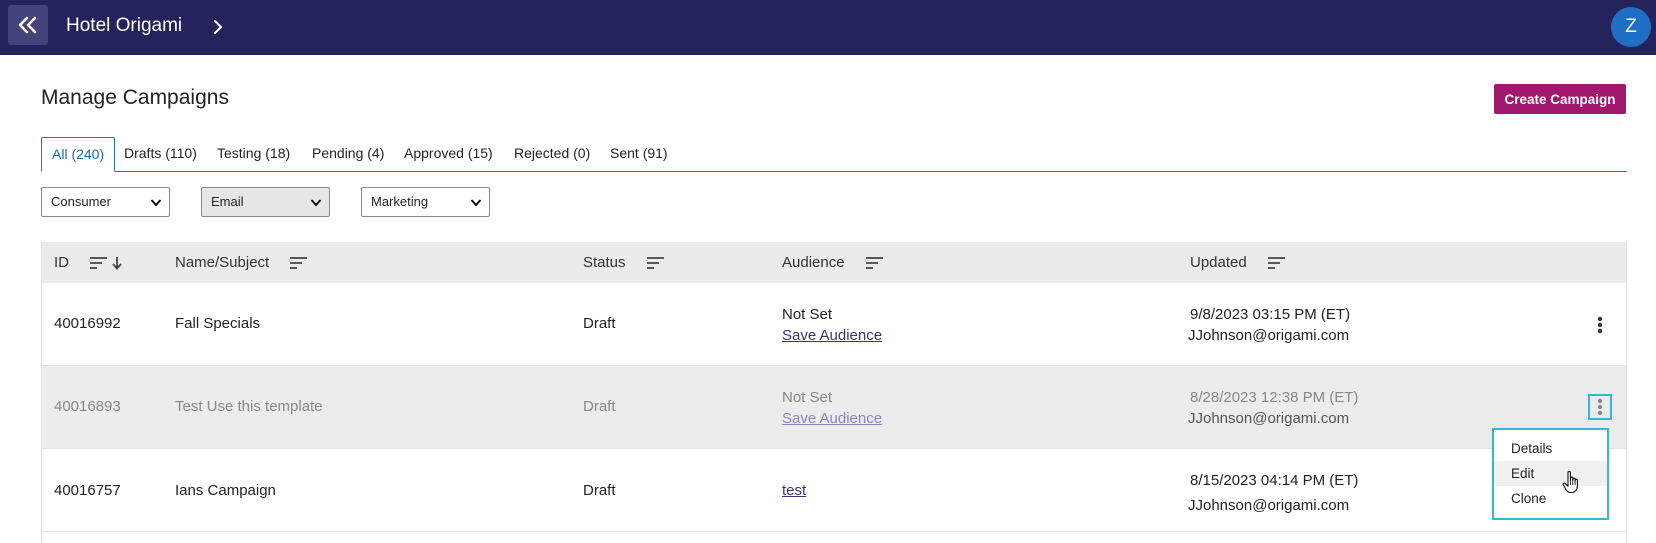 The width and height of the screenshot is (1656, 543). What do you see at coordinates (81, 201) in the screenshot?
I see `segment-select-value: Consumer` at bounding box center [81, 201].